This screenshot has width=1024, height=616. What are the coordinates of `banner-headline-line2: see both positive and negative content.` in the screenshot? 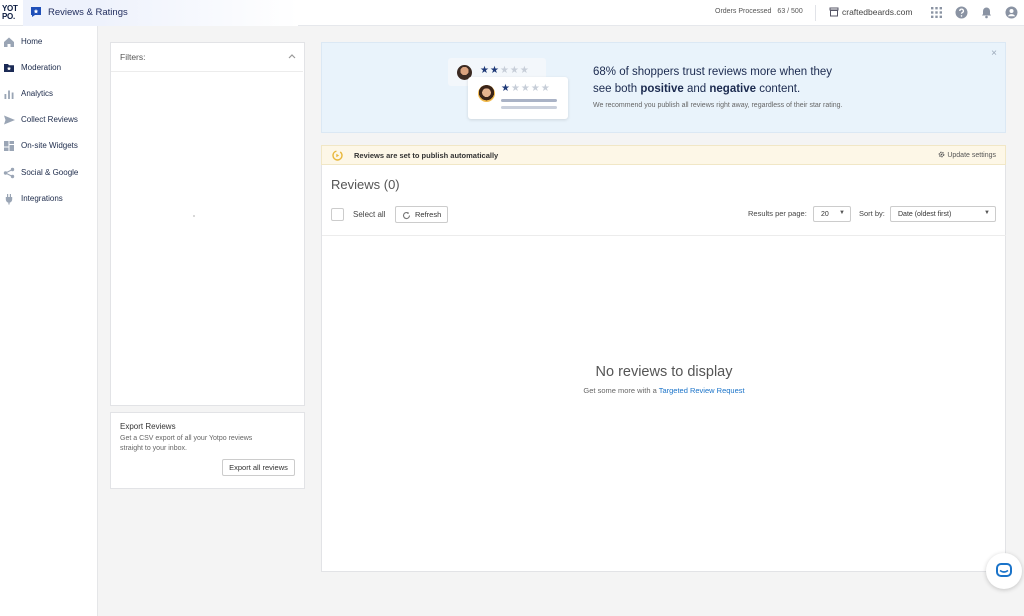 It's located at (696, 89).